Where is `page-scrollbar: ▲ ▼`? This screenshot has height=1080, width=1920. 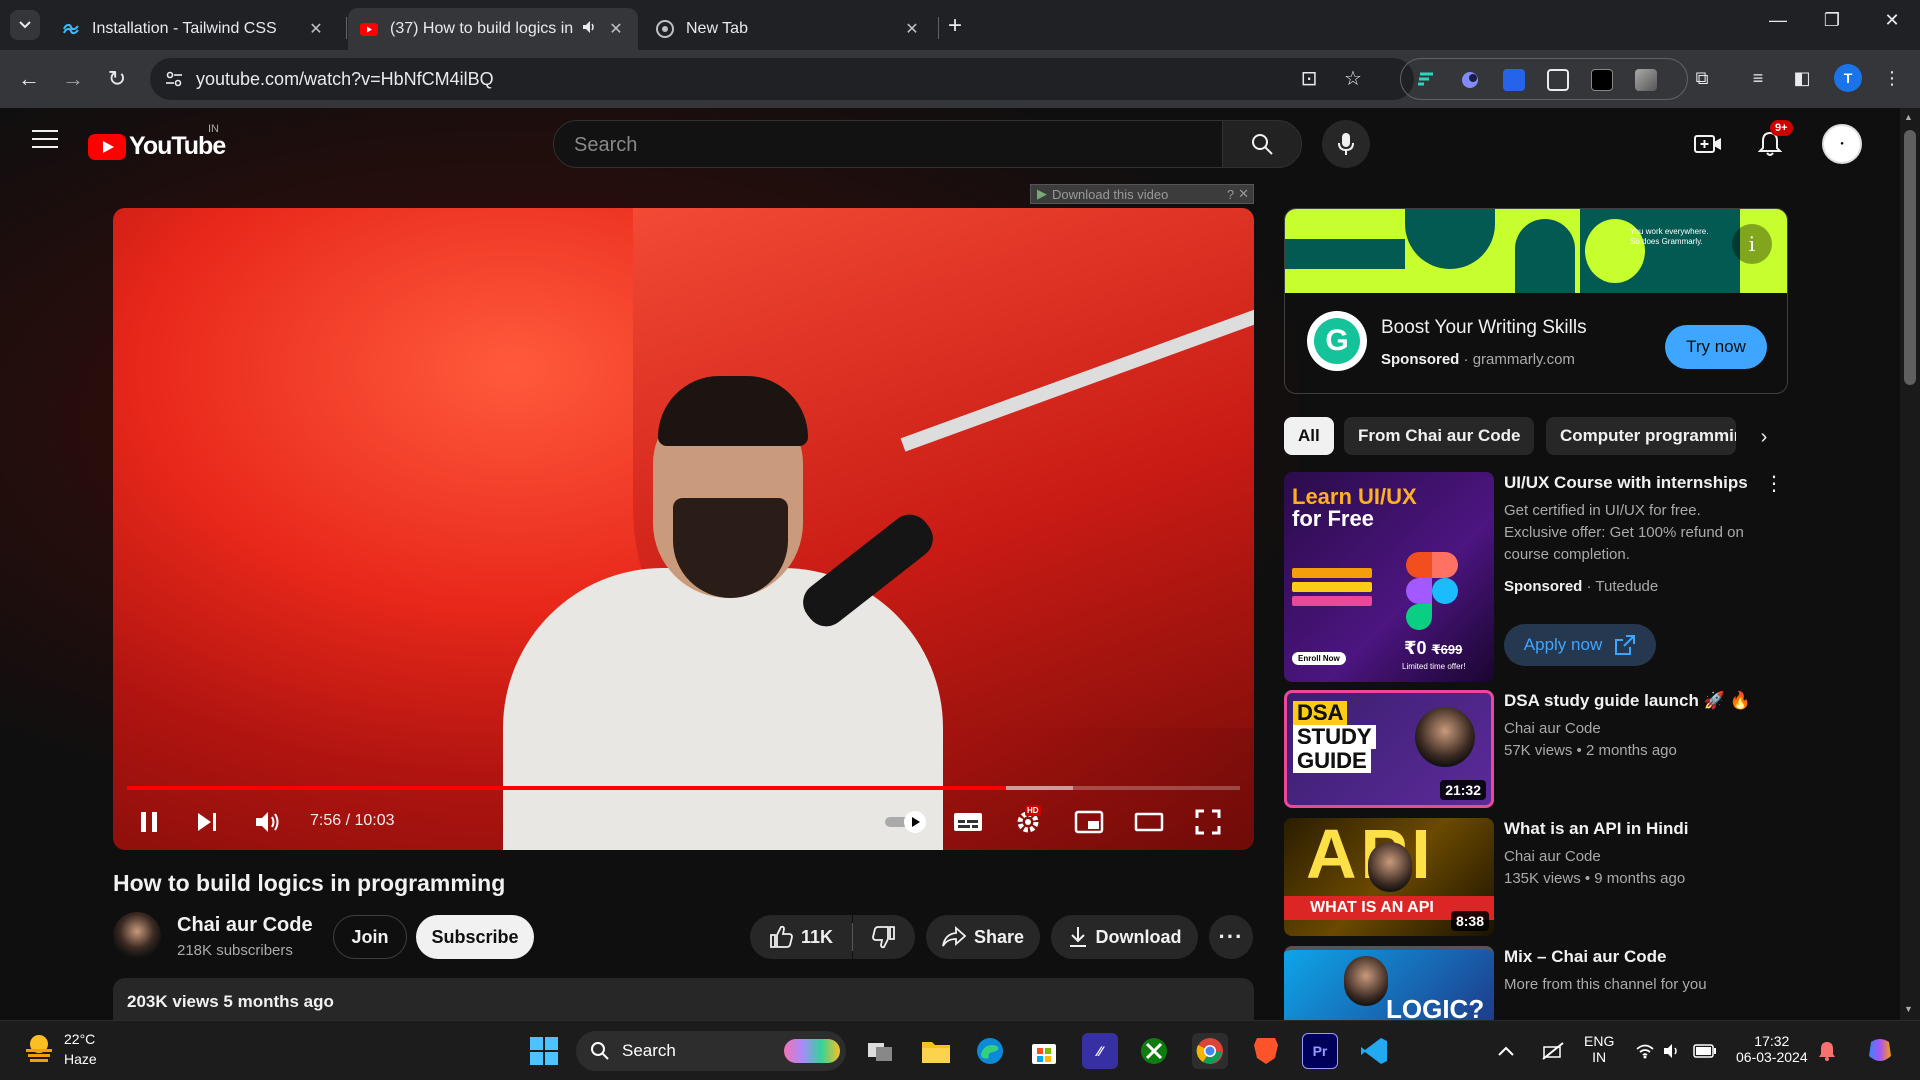 page-scrollbar: ▲ ▼ is located at coordinates (1910, 564).